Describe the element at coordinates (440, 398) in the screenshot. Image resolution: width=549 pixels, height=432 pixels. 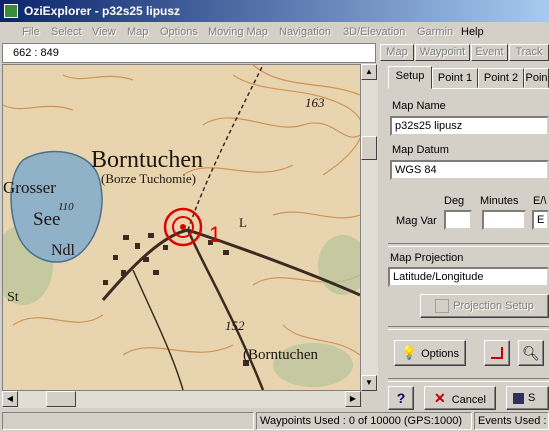
I see `cancel-x-icon: ✕` at that location.